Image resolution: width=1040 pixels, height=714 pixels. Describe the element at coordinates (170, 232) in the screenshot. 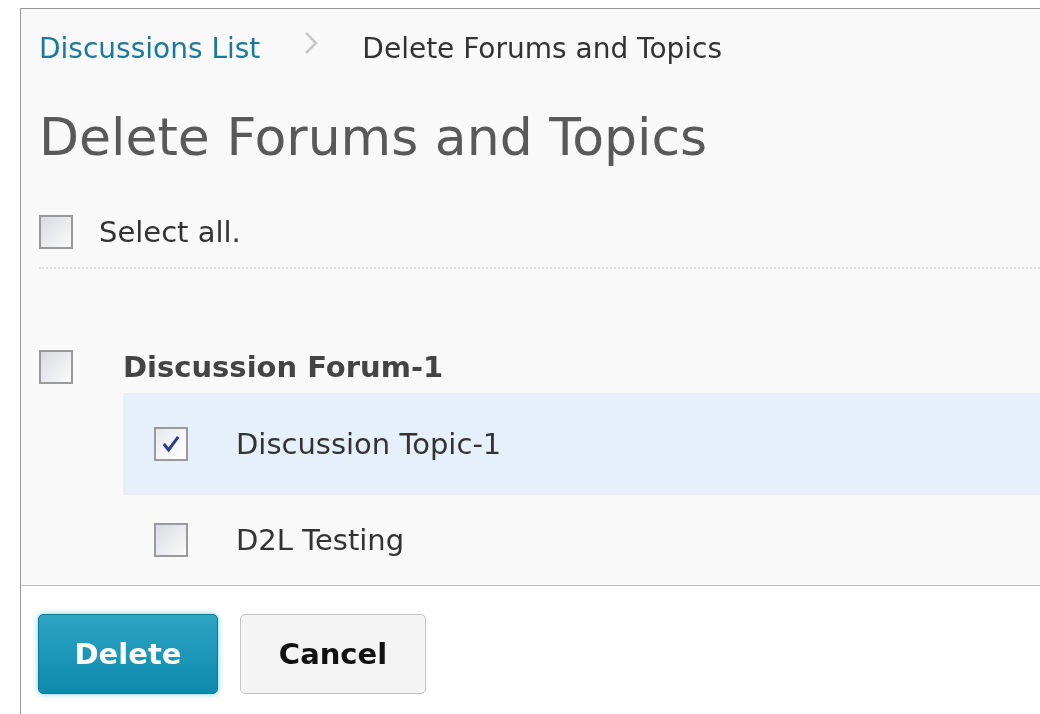

I see `select-all-label: Select all.` at that location.